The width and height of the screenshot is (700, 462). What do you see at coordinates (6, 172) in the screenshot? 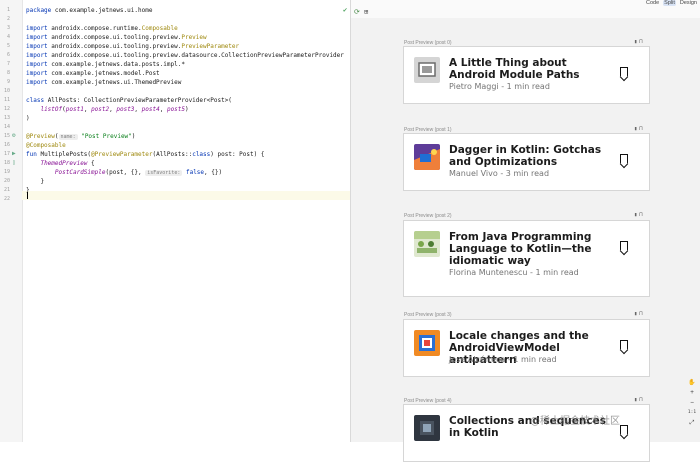
I see `line-number: 19` at bounding box center [6, 172].